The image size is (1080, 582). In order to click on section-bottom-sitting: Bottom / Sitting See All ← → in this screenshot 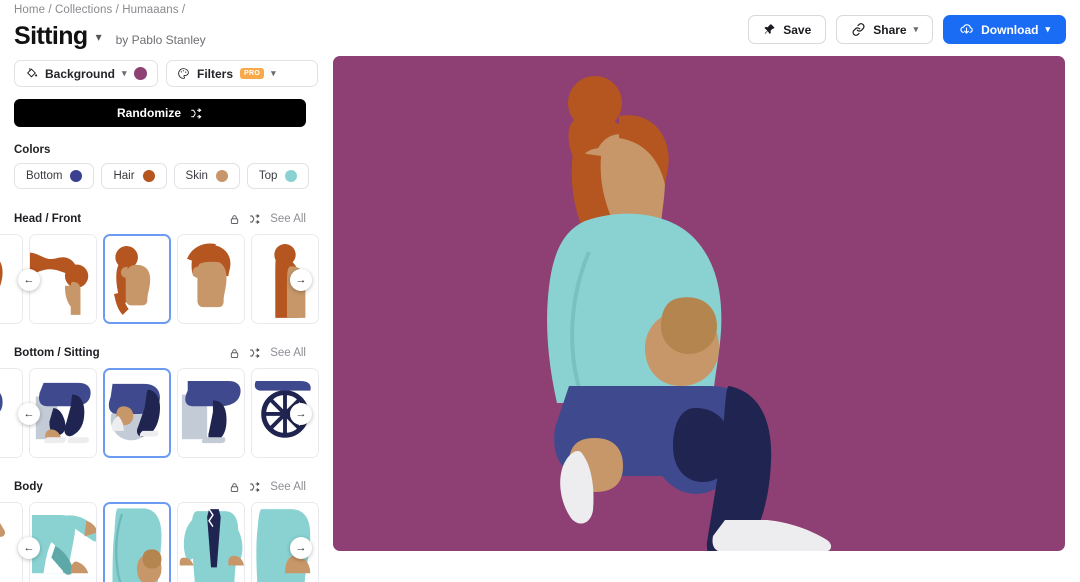, I will do `click(160, 401)`.